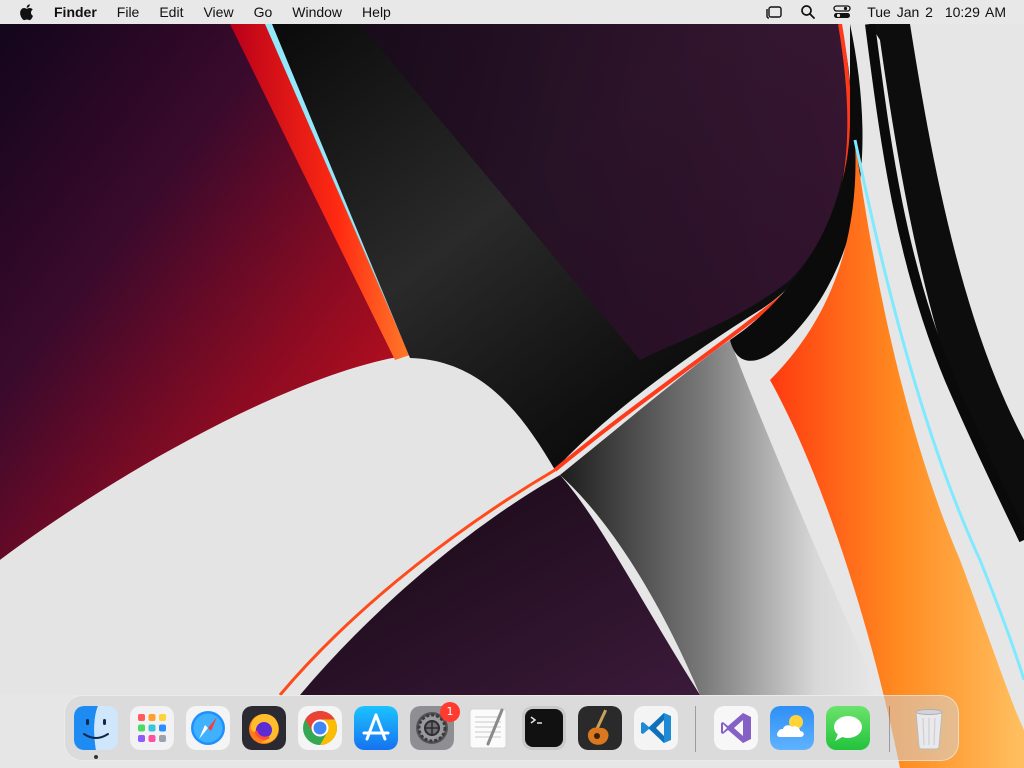 This screenshot has width=1024, height=768. I want to click on apple-menu-icon, so click(26, 12).